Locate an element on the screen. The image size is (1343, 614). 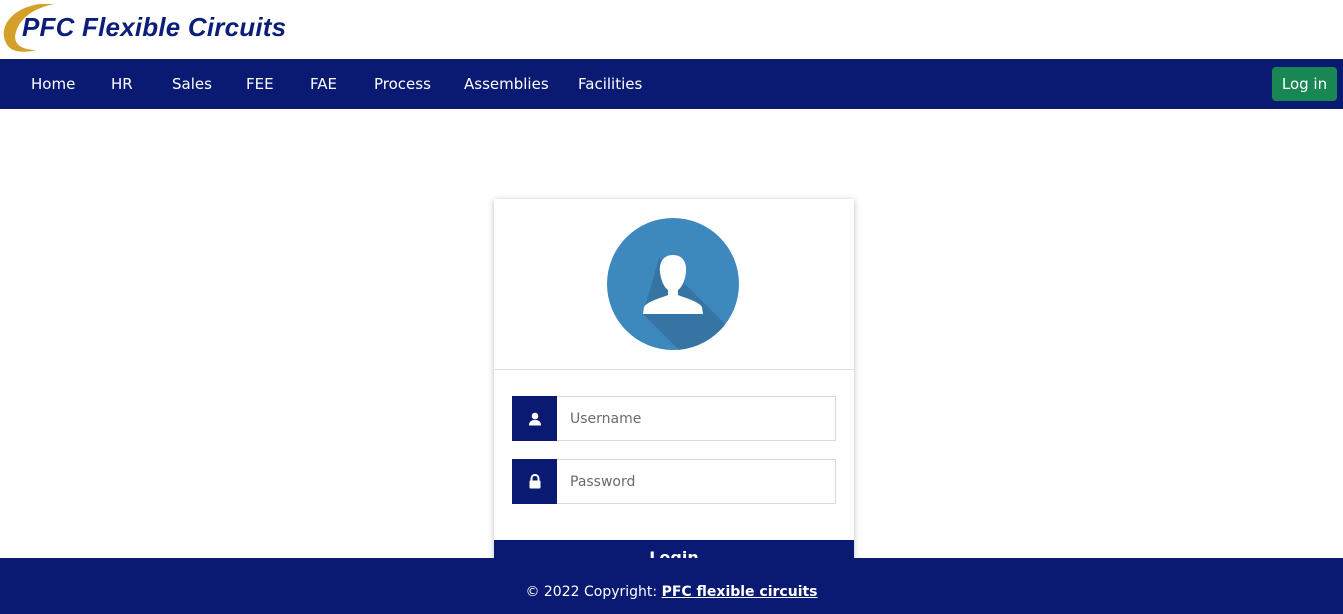
lock-icon is located at coordinates (534, 481).